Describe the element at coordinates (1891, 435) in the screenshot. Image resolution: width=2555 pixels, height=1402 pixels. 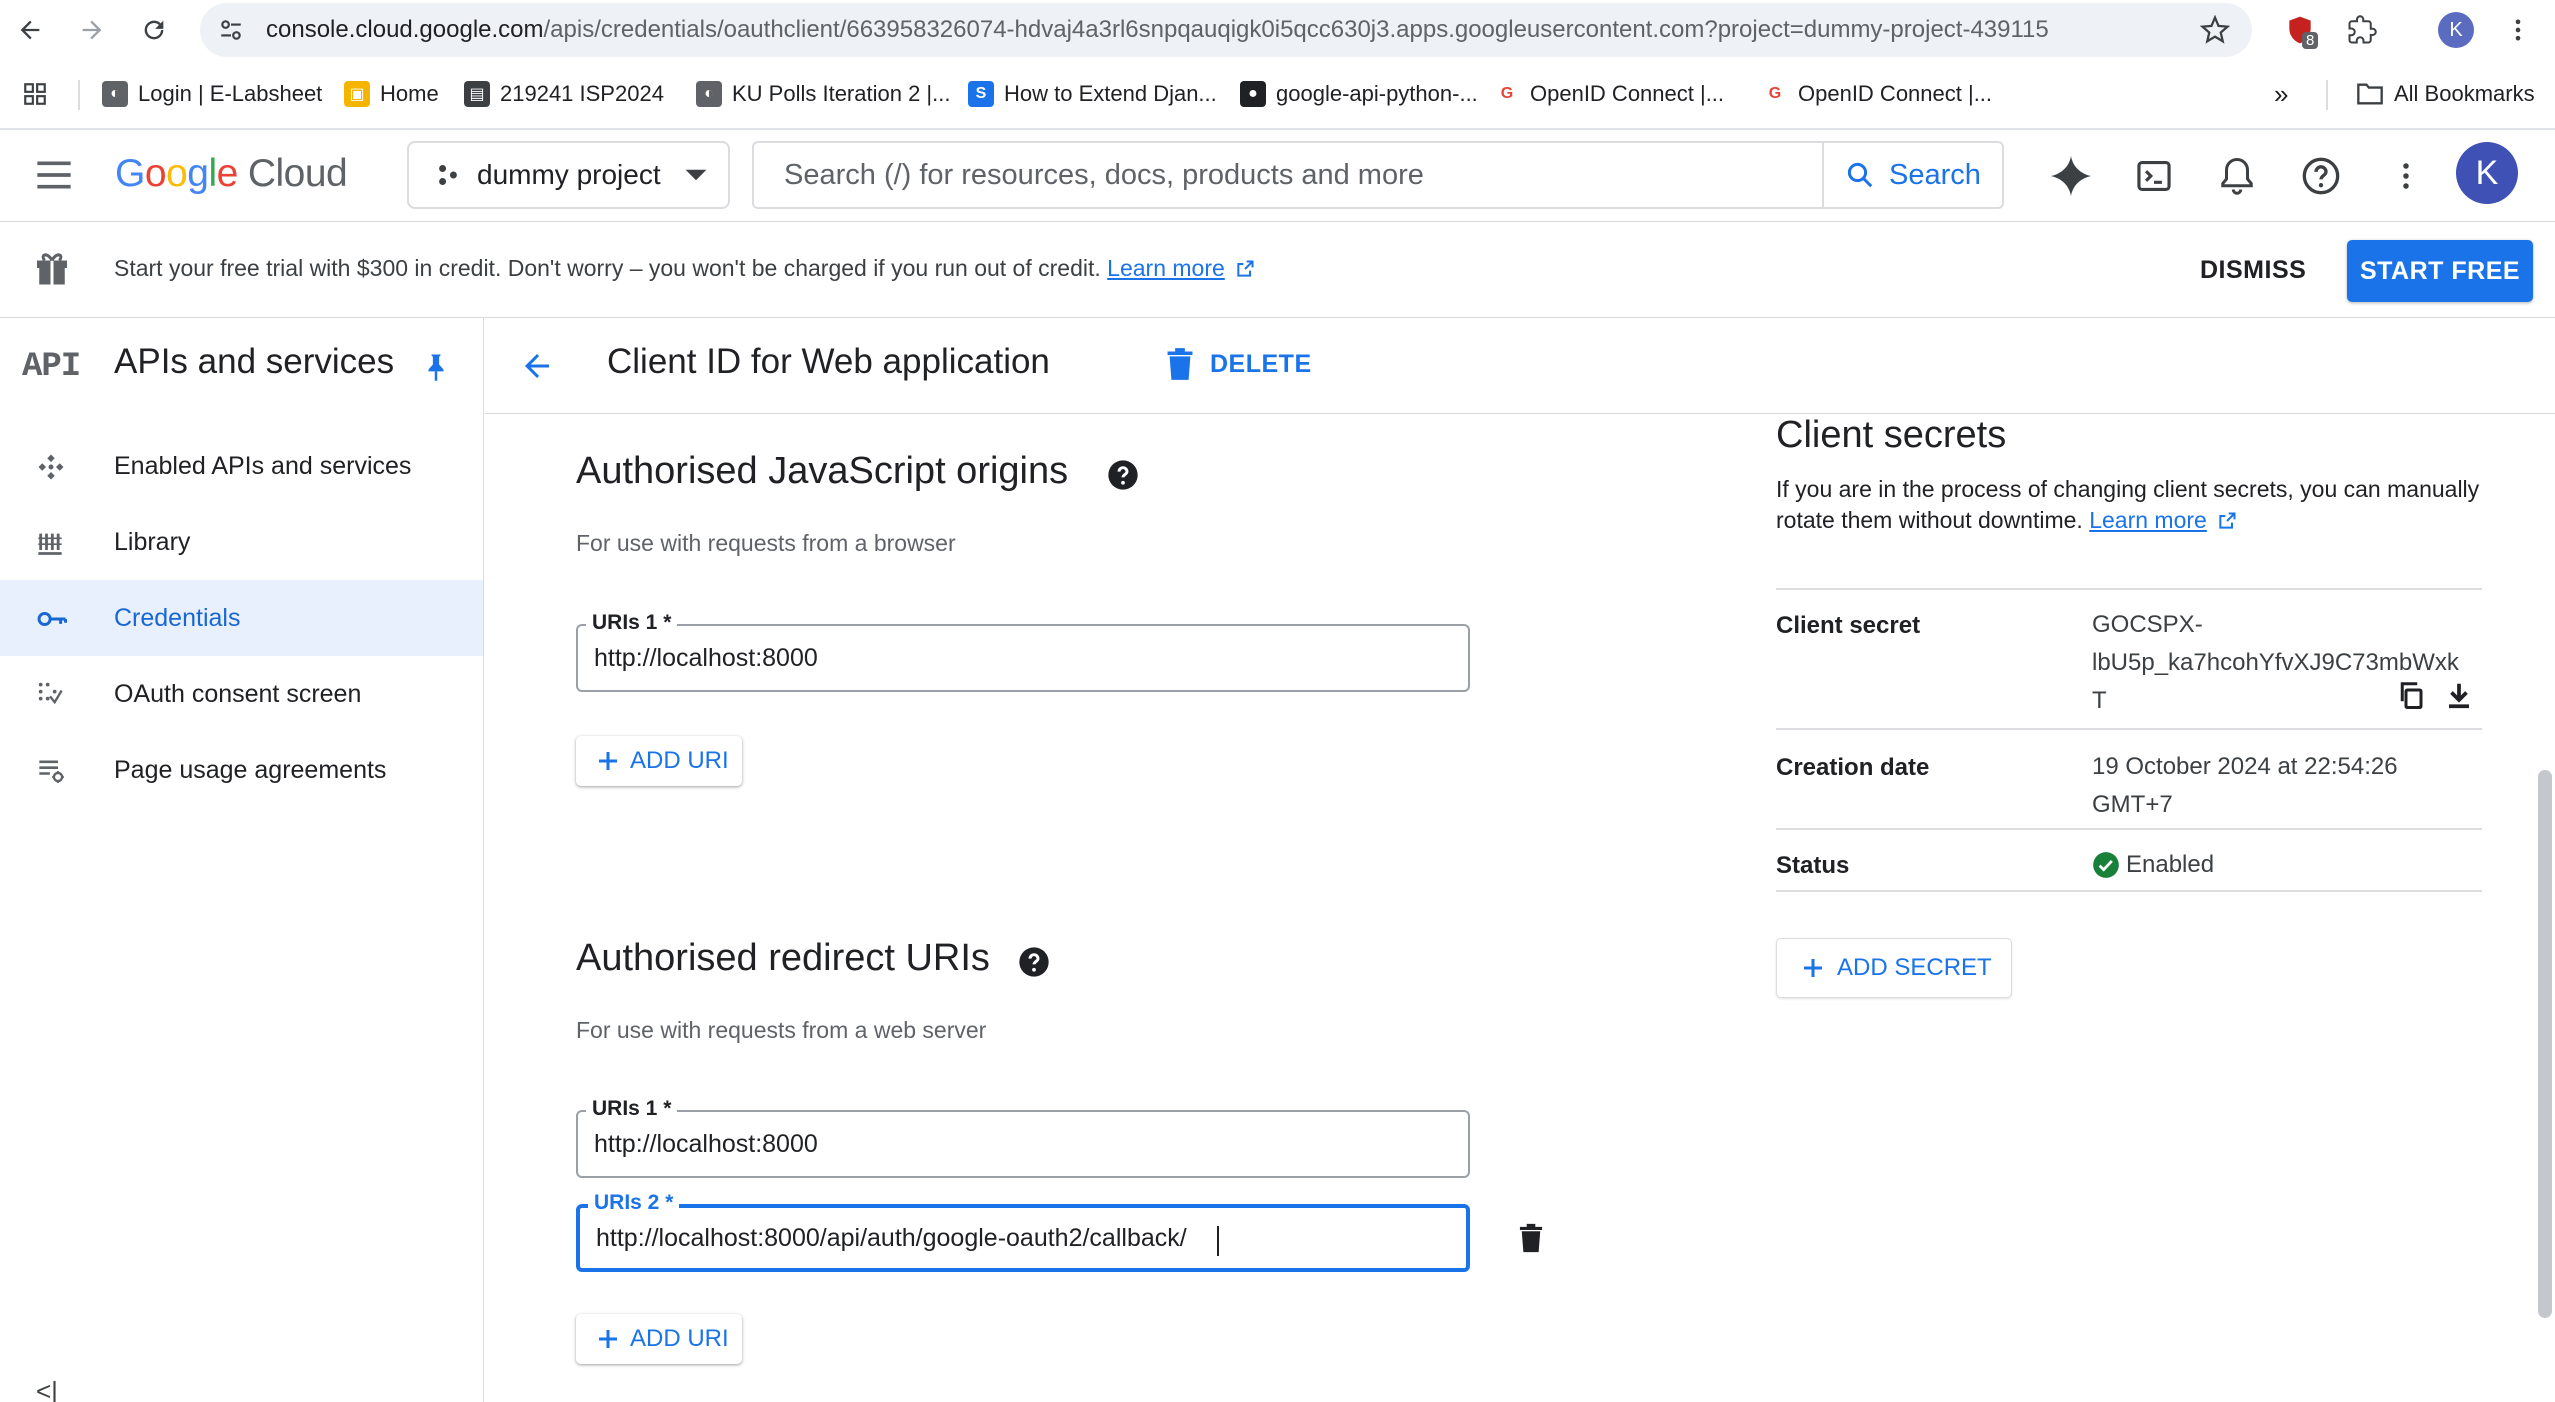
I see `client-secrets-title: Client secrets` at that location.